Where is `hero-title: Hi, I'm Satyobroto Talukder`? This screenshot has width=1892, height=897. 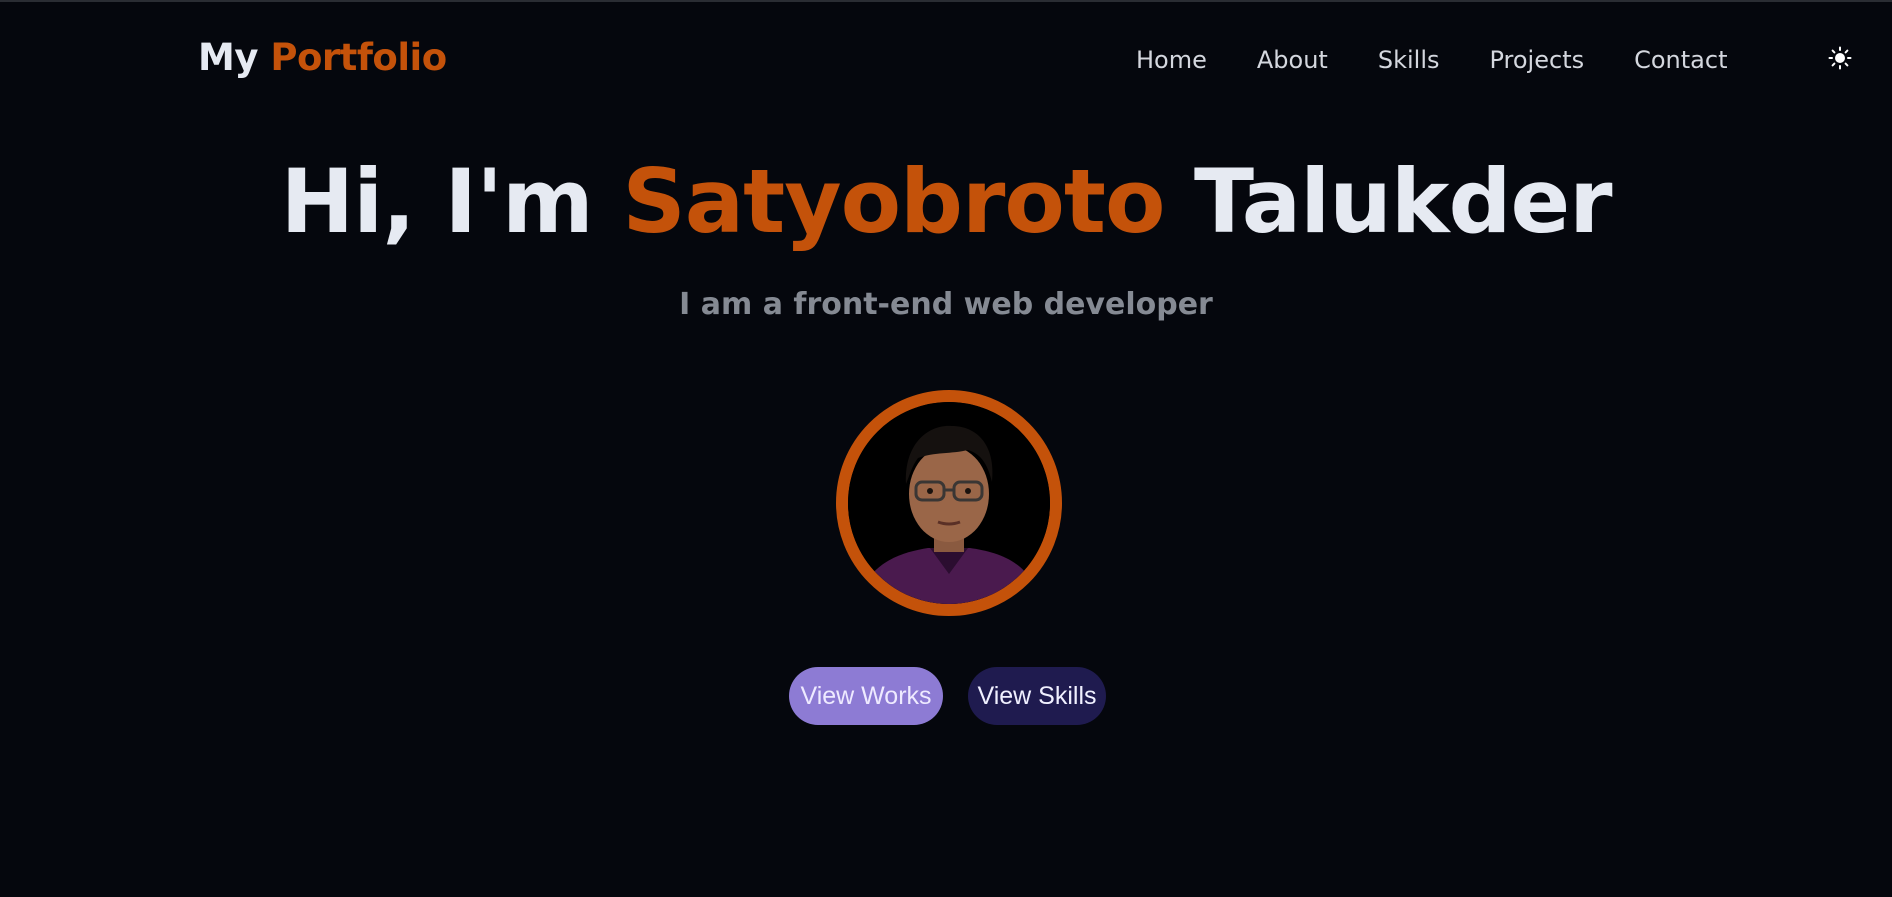
hero-title: Hi, I'm Satyobroto Talukder is located at coordinates (946, 201).